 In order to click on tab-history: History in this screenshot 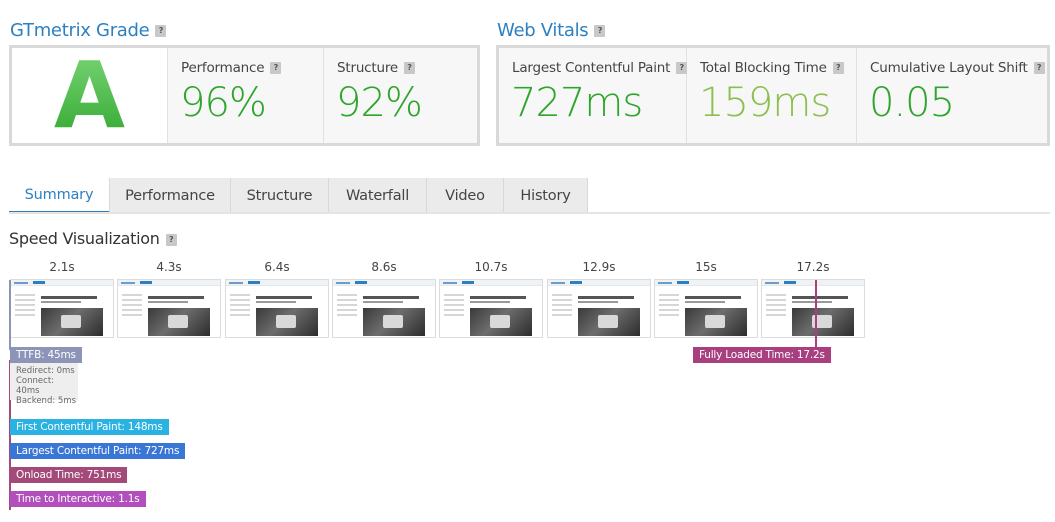, I will do `click(546, 196)`.